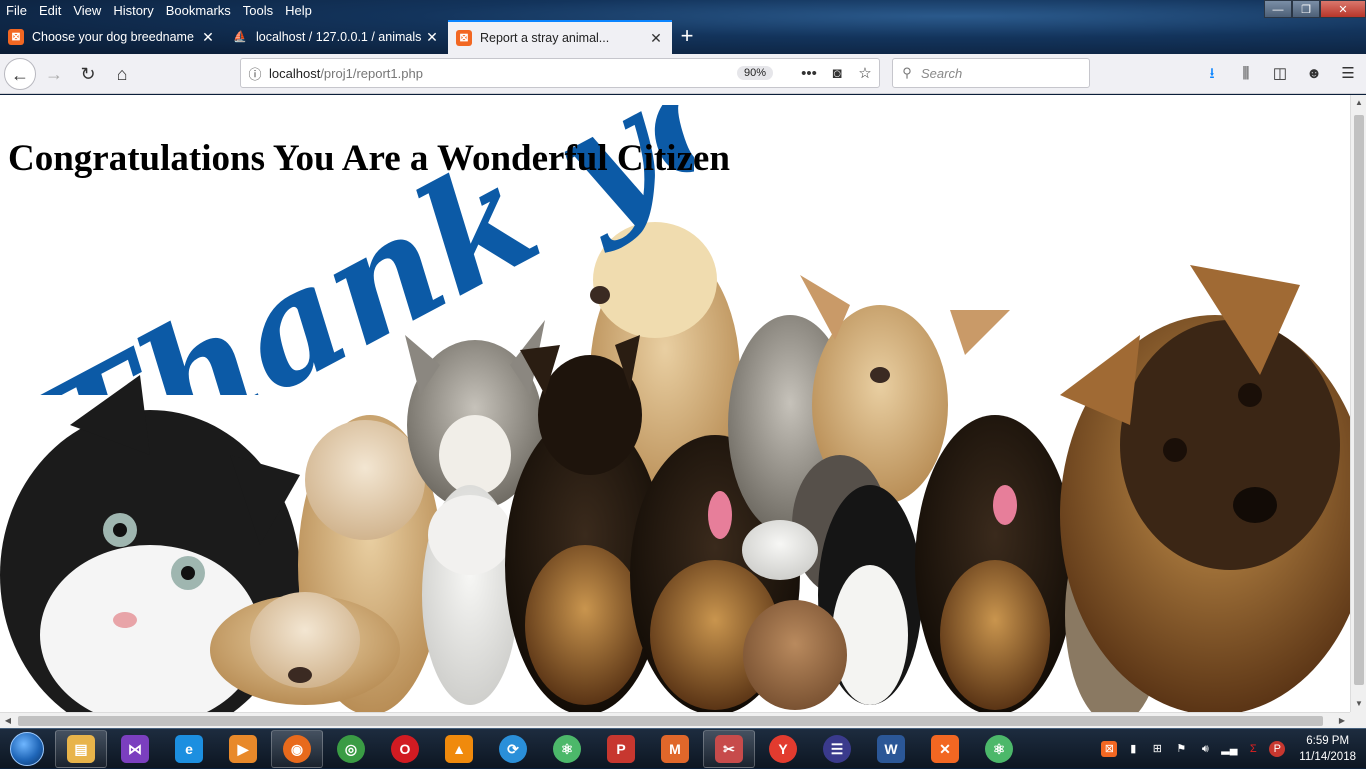 The height and width of the screenshot is (769, 1366). I want to click on tab-phpmyadmin: ⛵ localhost / 127.0.0.1 / animals / ✕, so click(336, 37).